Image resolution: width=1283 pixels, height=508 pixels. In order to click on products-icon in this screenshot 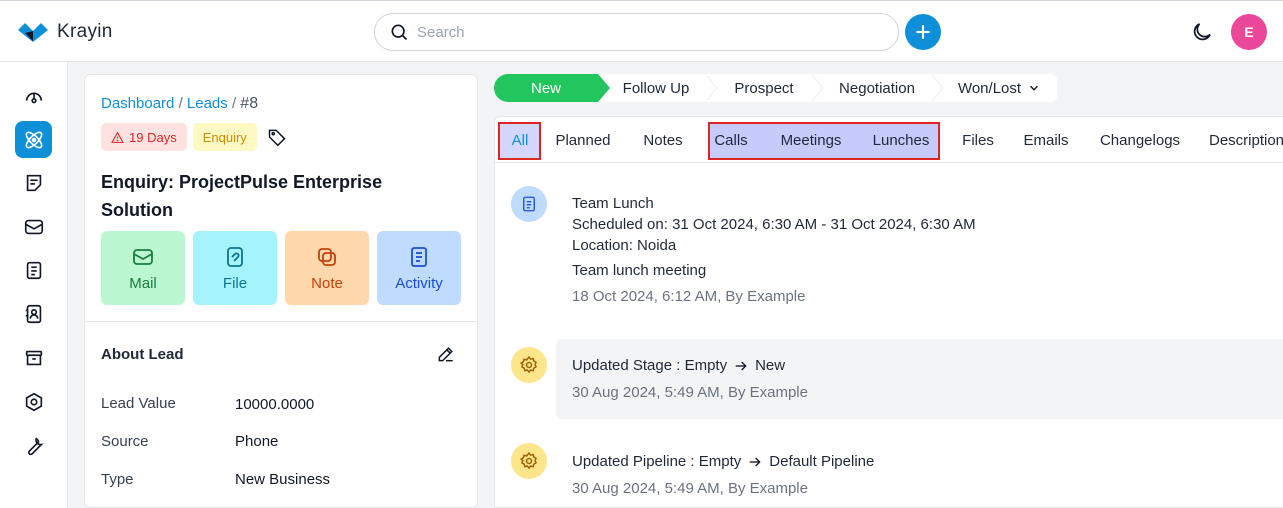, I will do `click(33, 357)`.